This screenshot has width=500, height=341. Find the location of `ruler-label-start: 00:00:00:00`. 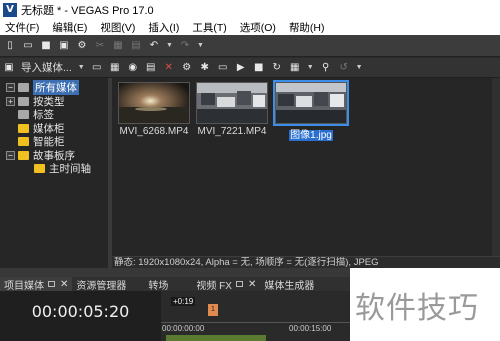

ruler-label-start: 00:00:00:00 is located at coordinates (183, 328).